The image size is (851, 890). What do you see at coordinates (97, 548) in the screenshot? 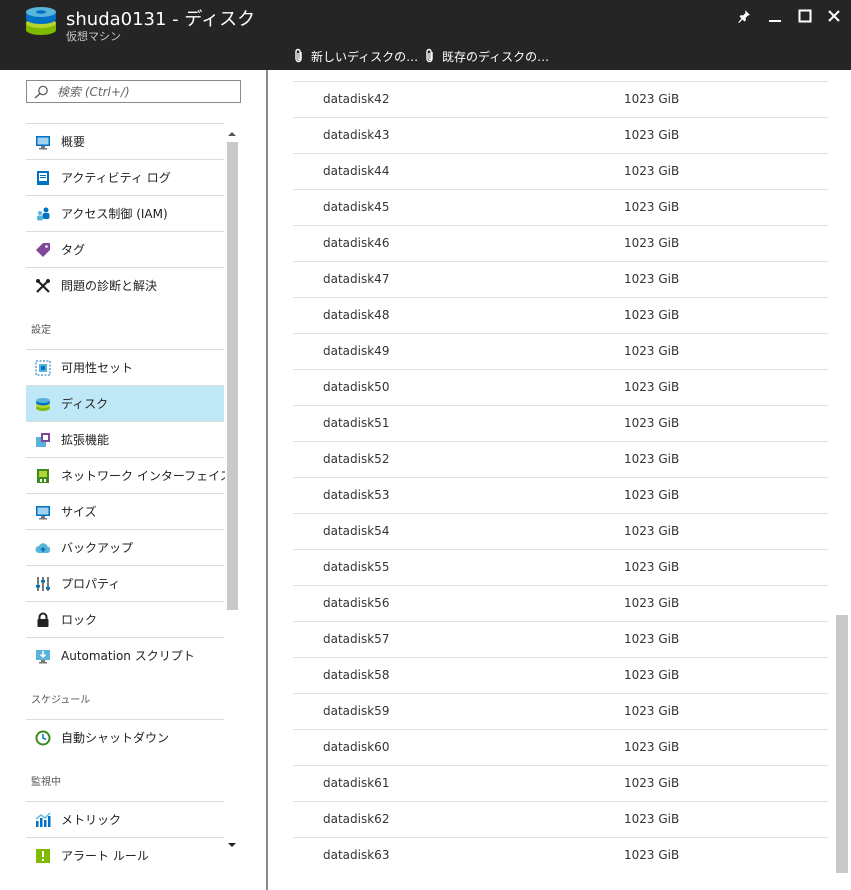
I see `menu-item-label: バックアップ` at bounding box center [97, 548].